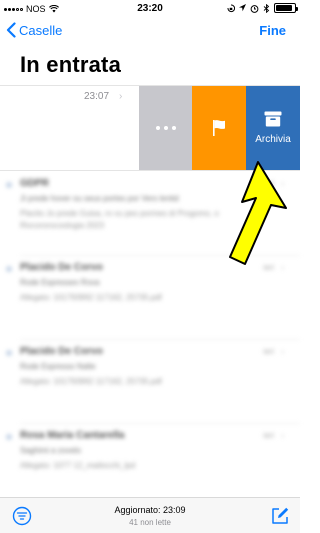 The width and height of the screenshot is (320, 533). What do you see at coordinates (50, 450) in the screenshot?
I see `message-subject: Saghimi a zovelo` at bounding box center [50, 450].